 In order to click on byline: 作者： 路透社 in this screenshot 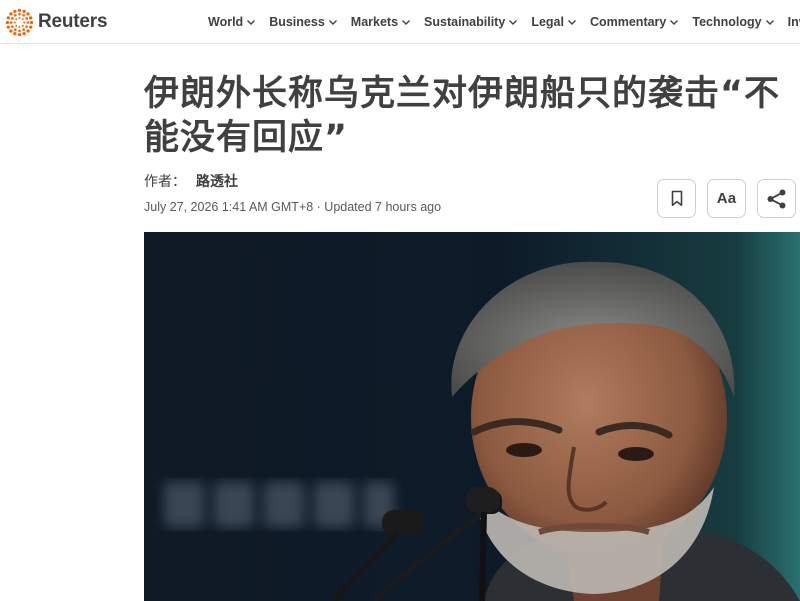, I will do `click(191, 181)`.